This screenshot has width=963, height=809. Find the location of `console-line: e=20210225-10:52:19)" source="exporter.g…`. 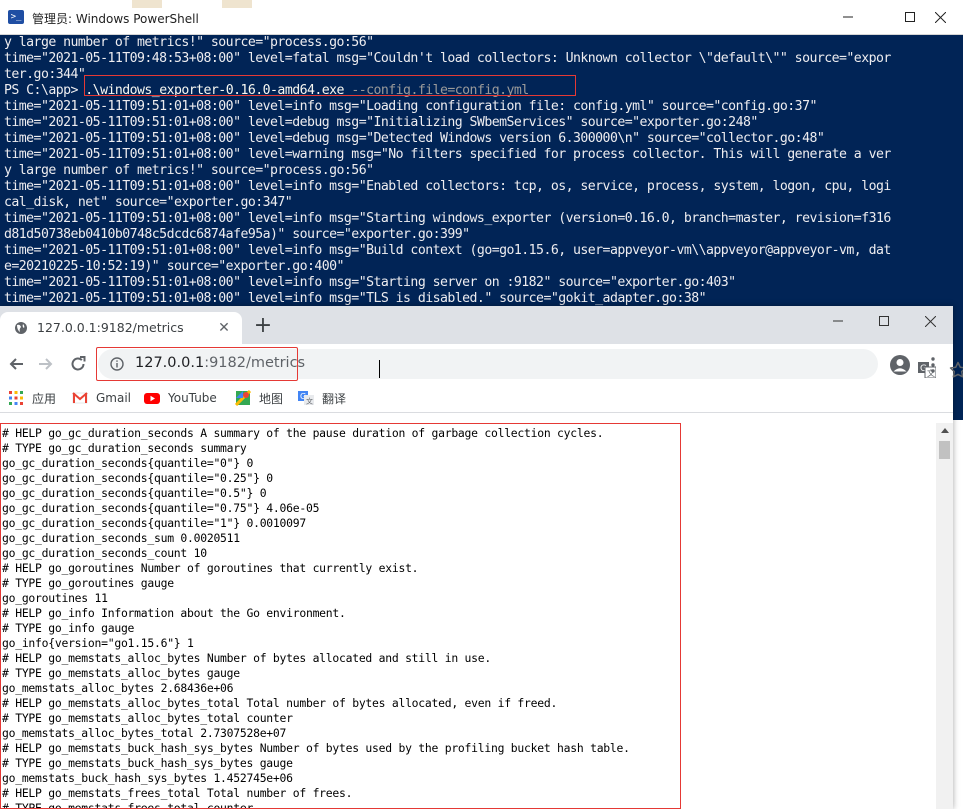

console-line: e=20210225-10:52:19)" source="exporter.g… is located at coordinates (174, 266).